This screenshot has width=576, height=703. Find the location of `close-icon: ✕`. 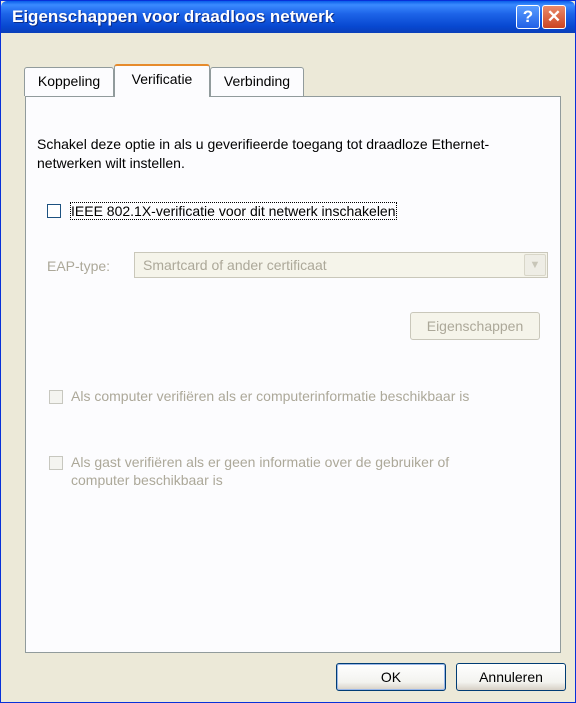

close-icon: ✕ is located at coordinates (554, 17).